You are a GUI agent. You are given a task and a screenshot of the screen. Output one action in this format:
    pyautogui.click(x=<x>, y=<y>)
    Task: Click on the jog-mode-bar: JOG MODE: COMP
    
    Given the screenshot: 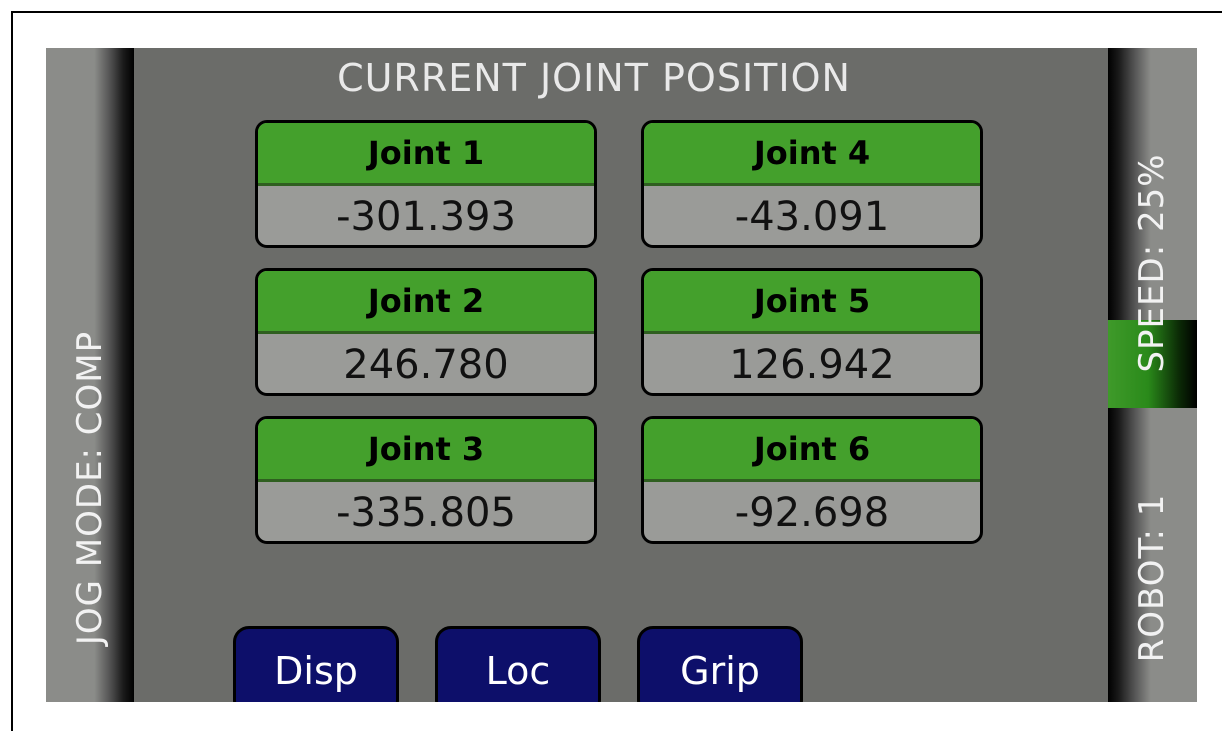 What is the action you would take?
    pyautogui.click(x=90, y=375)
    